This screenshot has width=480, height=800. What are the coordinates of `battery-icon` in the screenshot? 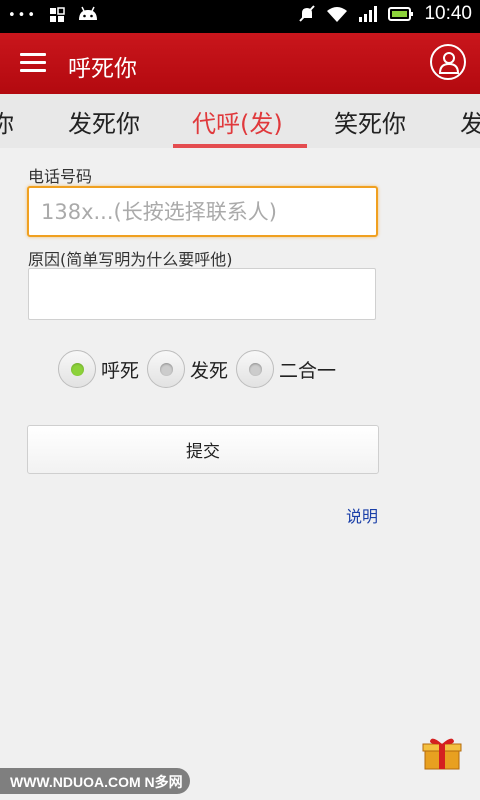 It's located at (401, 14).